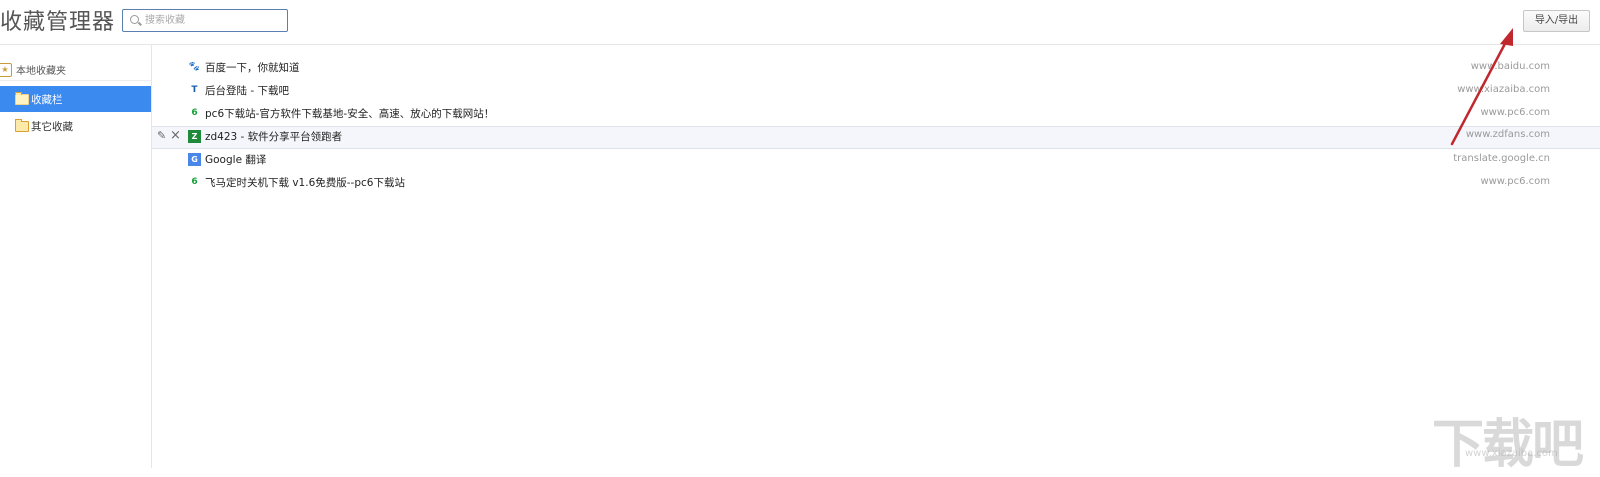 This screenshot has width=1600, height=477. Describe the element at coordinates (1481, 87) in the screenshot. I see `annotation-arrow` at that location.